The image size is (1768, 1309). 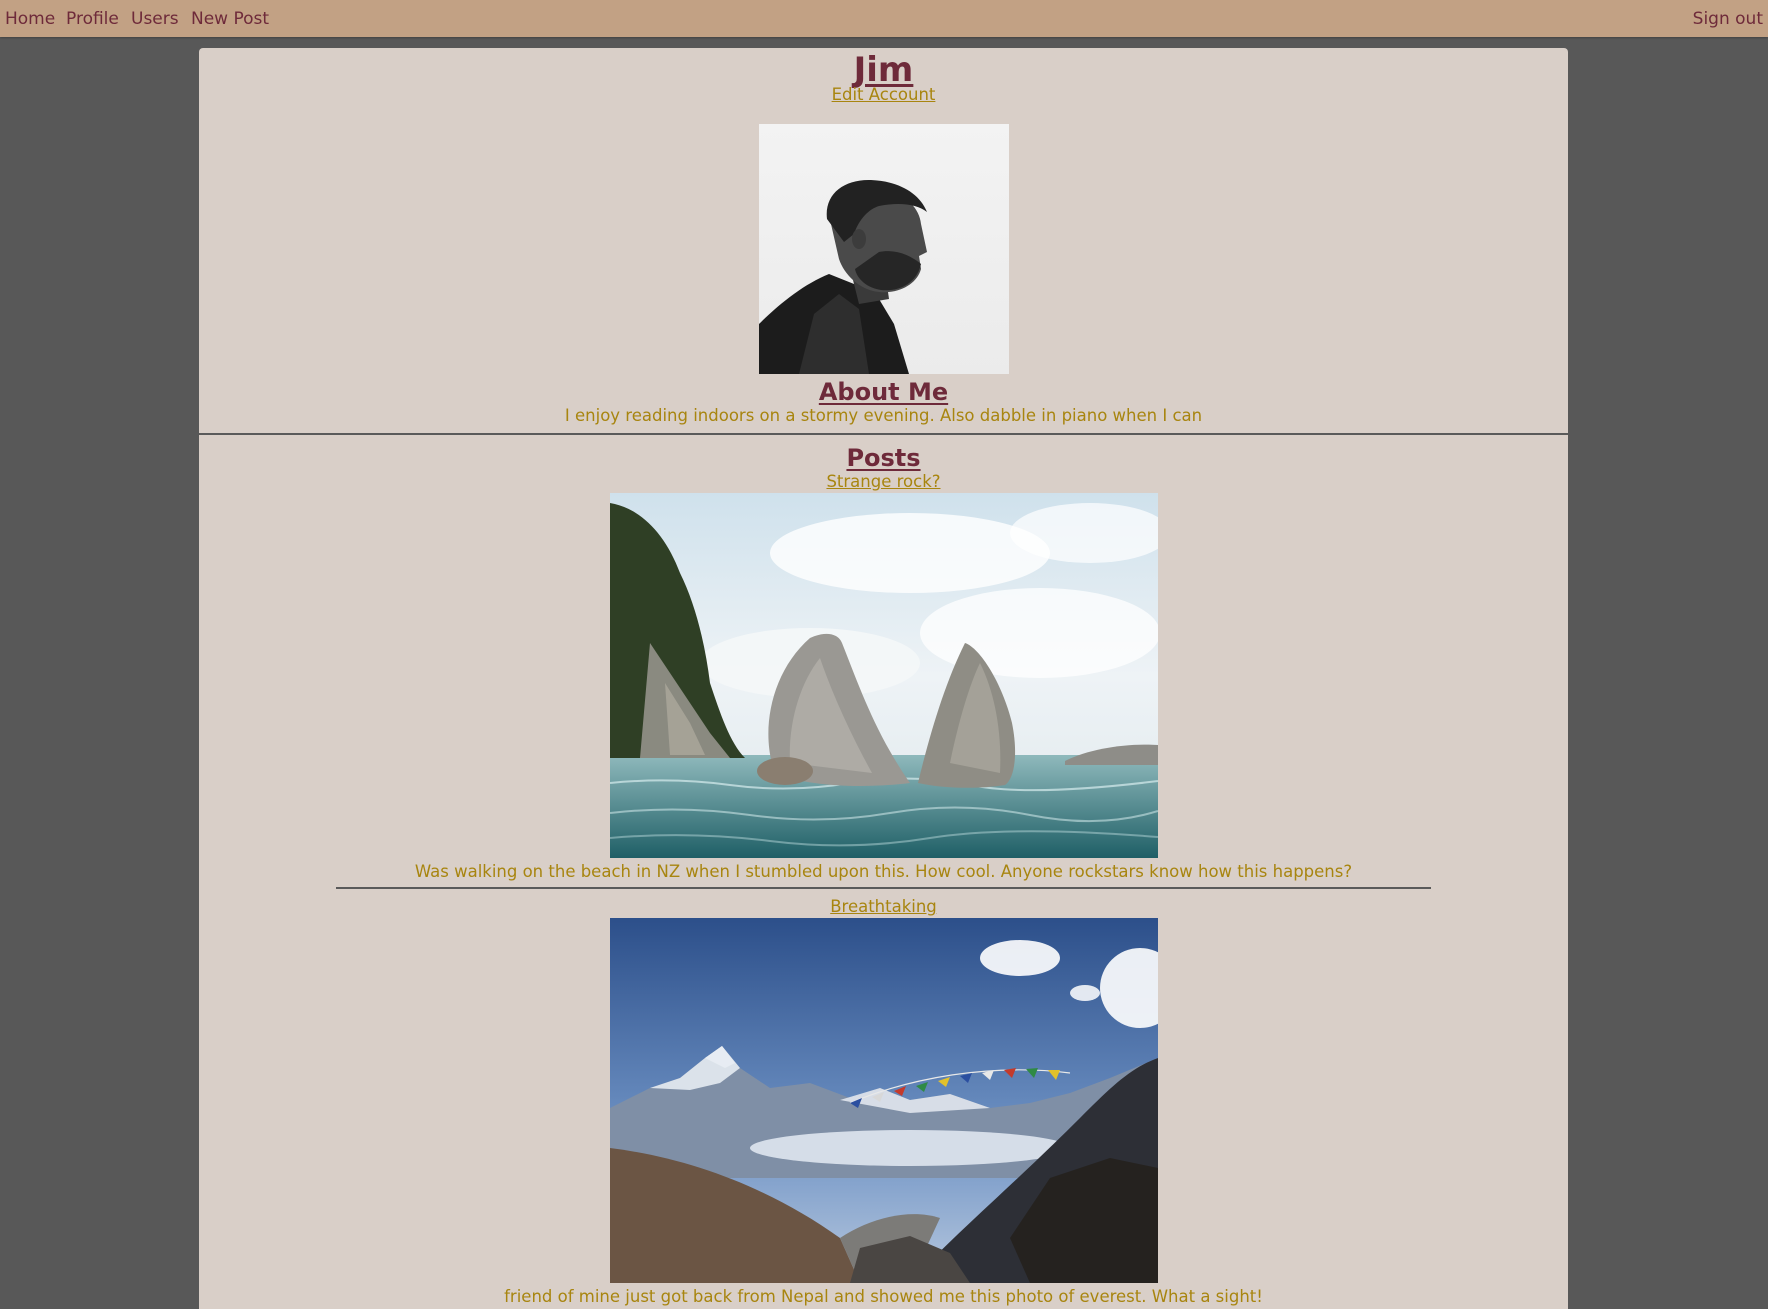 What do you see at coordinates (230, 19) in the screenshot?
I see `nav-new-post-link: New Post` at bounding box center [230, 19].